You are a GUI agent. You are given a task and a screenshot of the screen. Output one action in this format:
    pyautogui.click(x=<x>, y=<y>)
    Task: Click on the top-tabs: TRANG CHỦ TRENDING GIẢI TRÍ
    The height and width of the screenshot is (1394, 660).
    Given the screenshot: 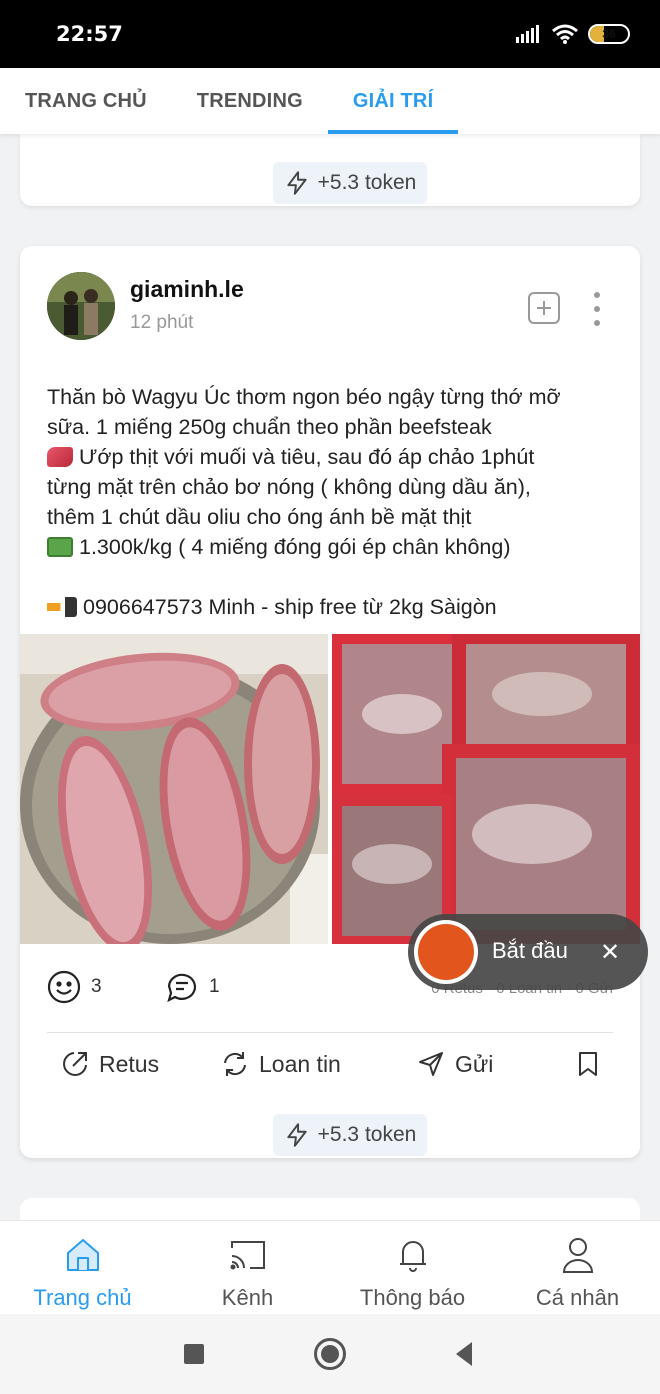 What is the action you would take?
    pyautogui.click(x=330, y=101)
    